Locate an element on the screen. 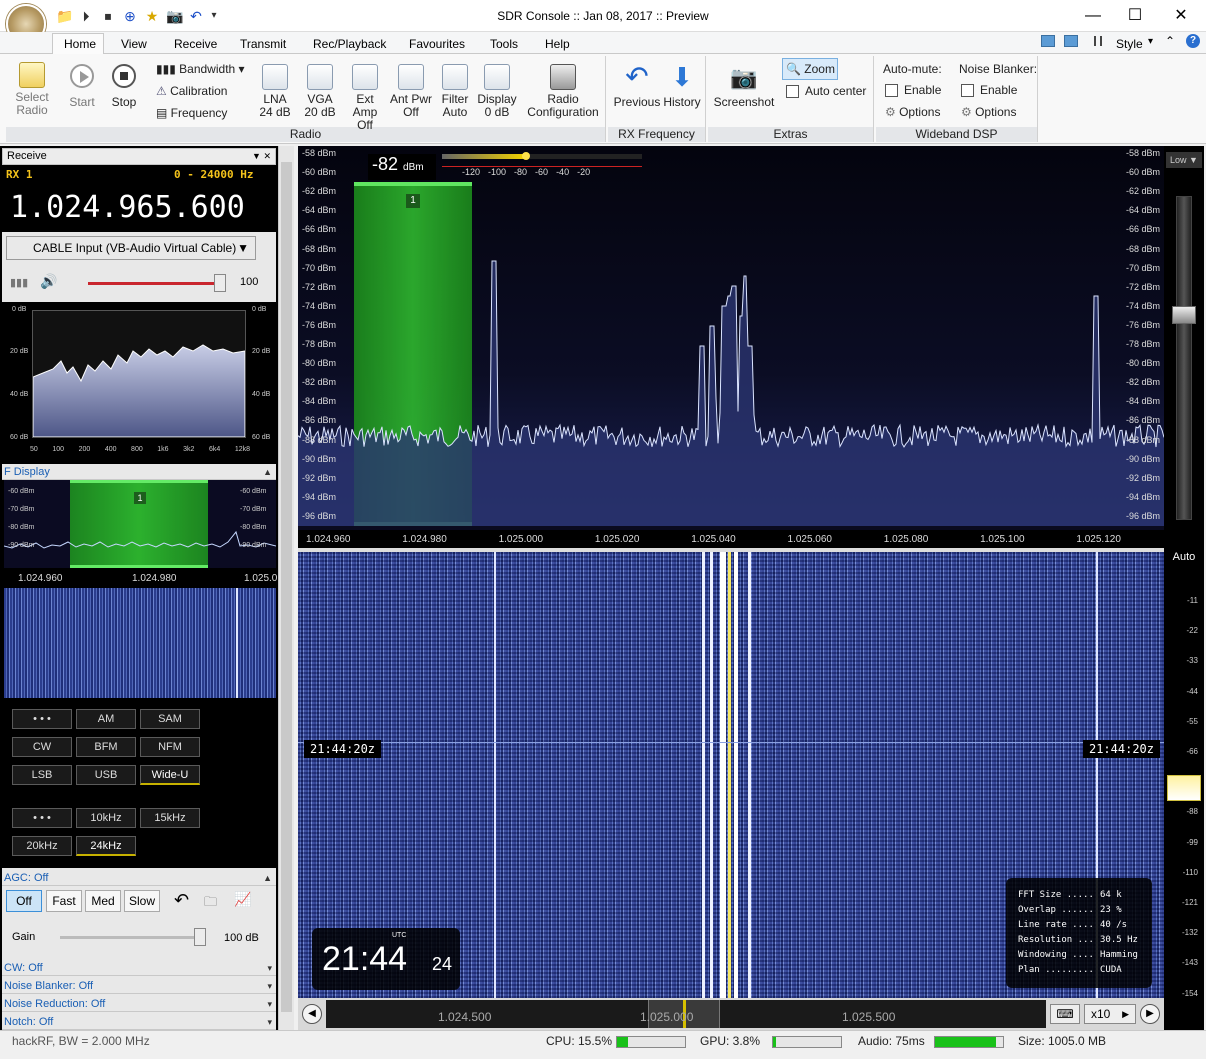  agc-undo-icon: ↶ is located at coordinates (181, 900).